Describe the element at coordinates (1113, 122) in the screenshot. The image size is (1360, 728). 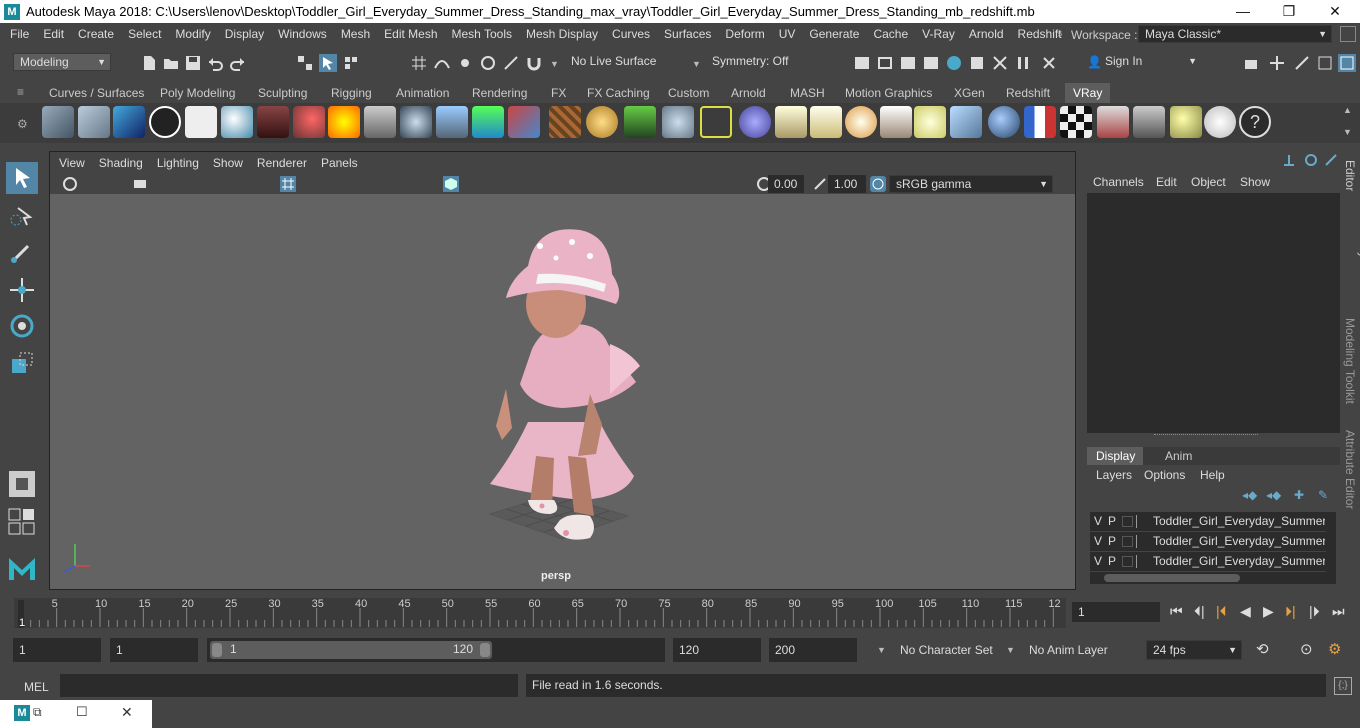
I see `vray-render-elements-icon` at that location.